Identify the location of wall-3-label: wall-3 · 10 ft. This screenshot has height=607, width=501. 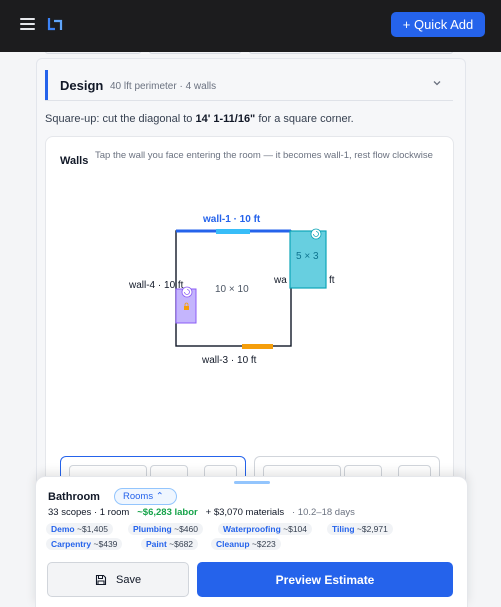
(229, 360).